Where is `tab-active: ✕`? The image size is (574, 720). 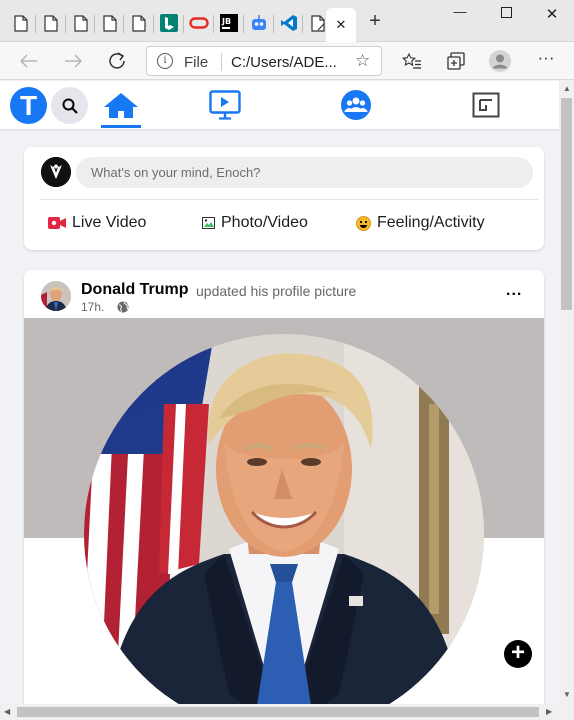
tab-active: ✕ is located at coordinates (341, 25).